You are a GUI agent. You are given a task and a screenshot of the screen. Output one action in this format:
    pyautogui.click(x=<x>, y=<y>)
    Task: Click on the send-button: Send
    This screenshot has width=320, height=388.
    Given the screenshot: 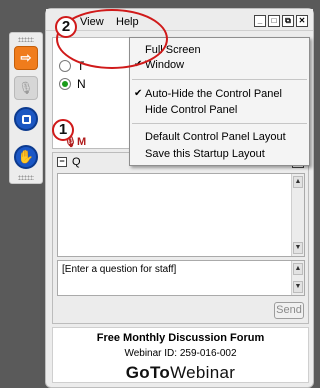 What is the action you would take?
    pyautogui.click(x=289, y=310)
    